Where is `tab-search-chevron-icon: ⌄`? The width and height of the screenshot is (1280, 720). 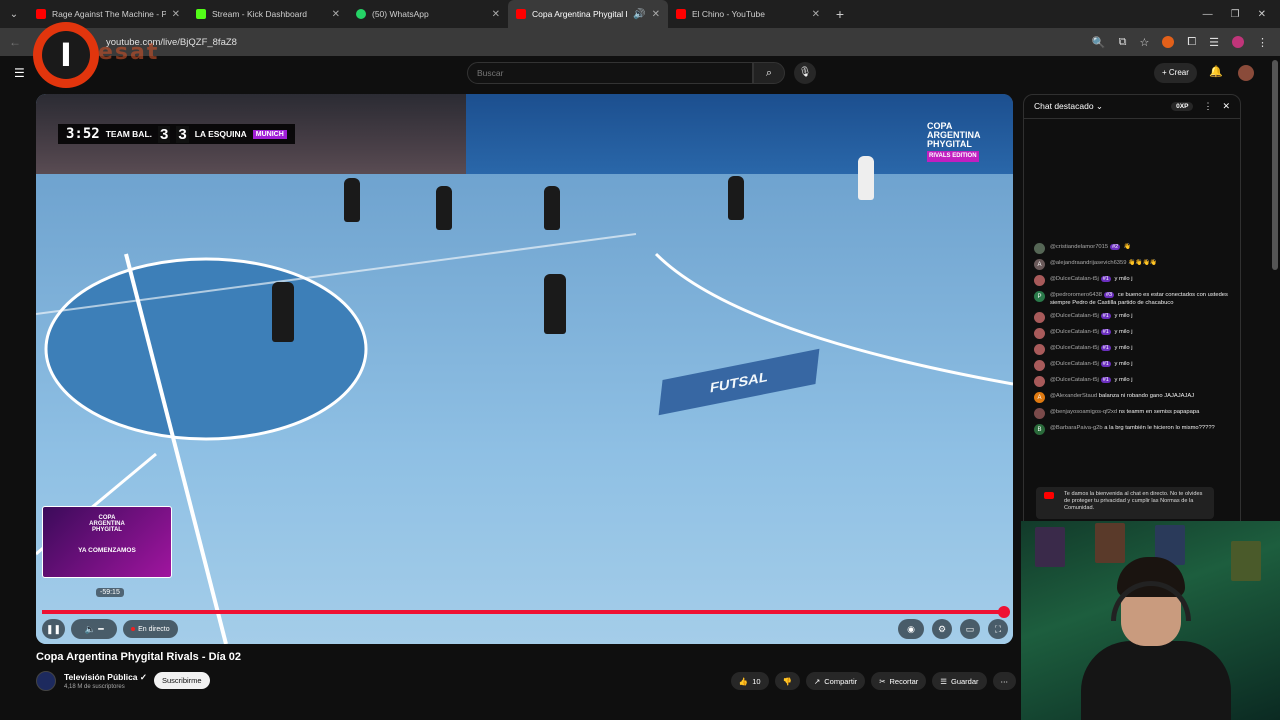 tab-search-chevron-icon: ⌄ is located at coordinates (14, 14).